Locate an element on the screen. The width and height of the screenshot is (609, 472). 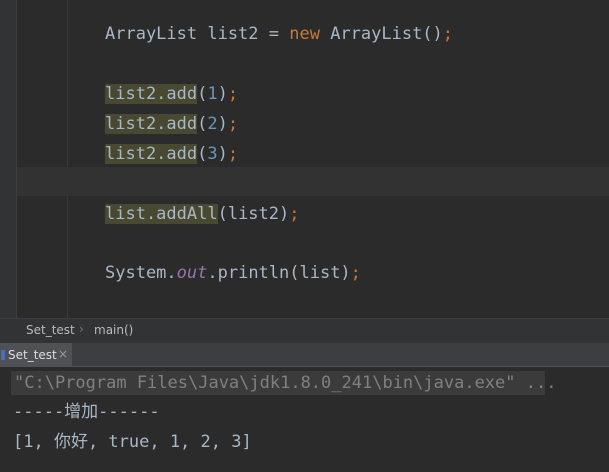
gutter-divider is located at coordinates (16, 159).